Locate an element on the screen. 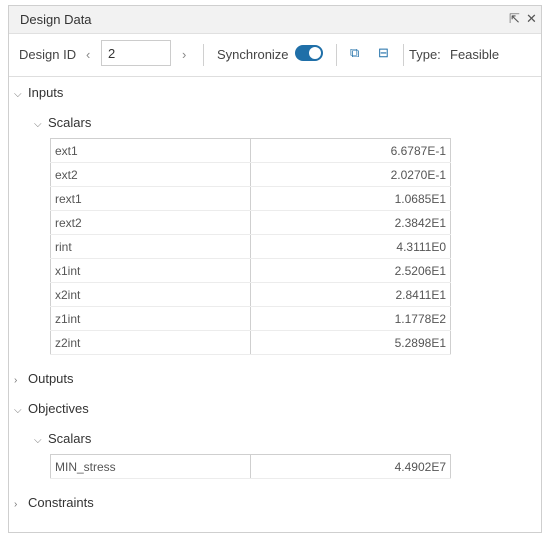 The height and width of the screenshot is (541, 546). type-label: Type: is located at coordinates (425, 54).